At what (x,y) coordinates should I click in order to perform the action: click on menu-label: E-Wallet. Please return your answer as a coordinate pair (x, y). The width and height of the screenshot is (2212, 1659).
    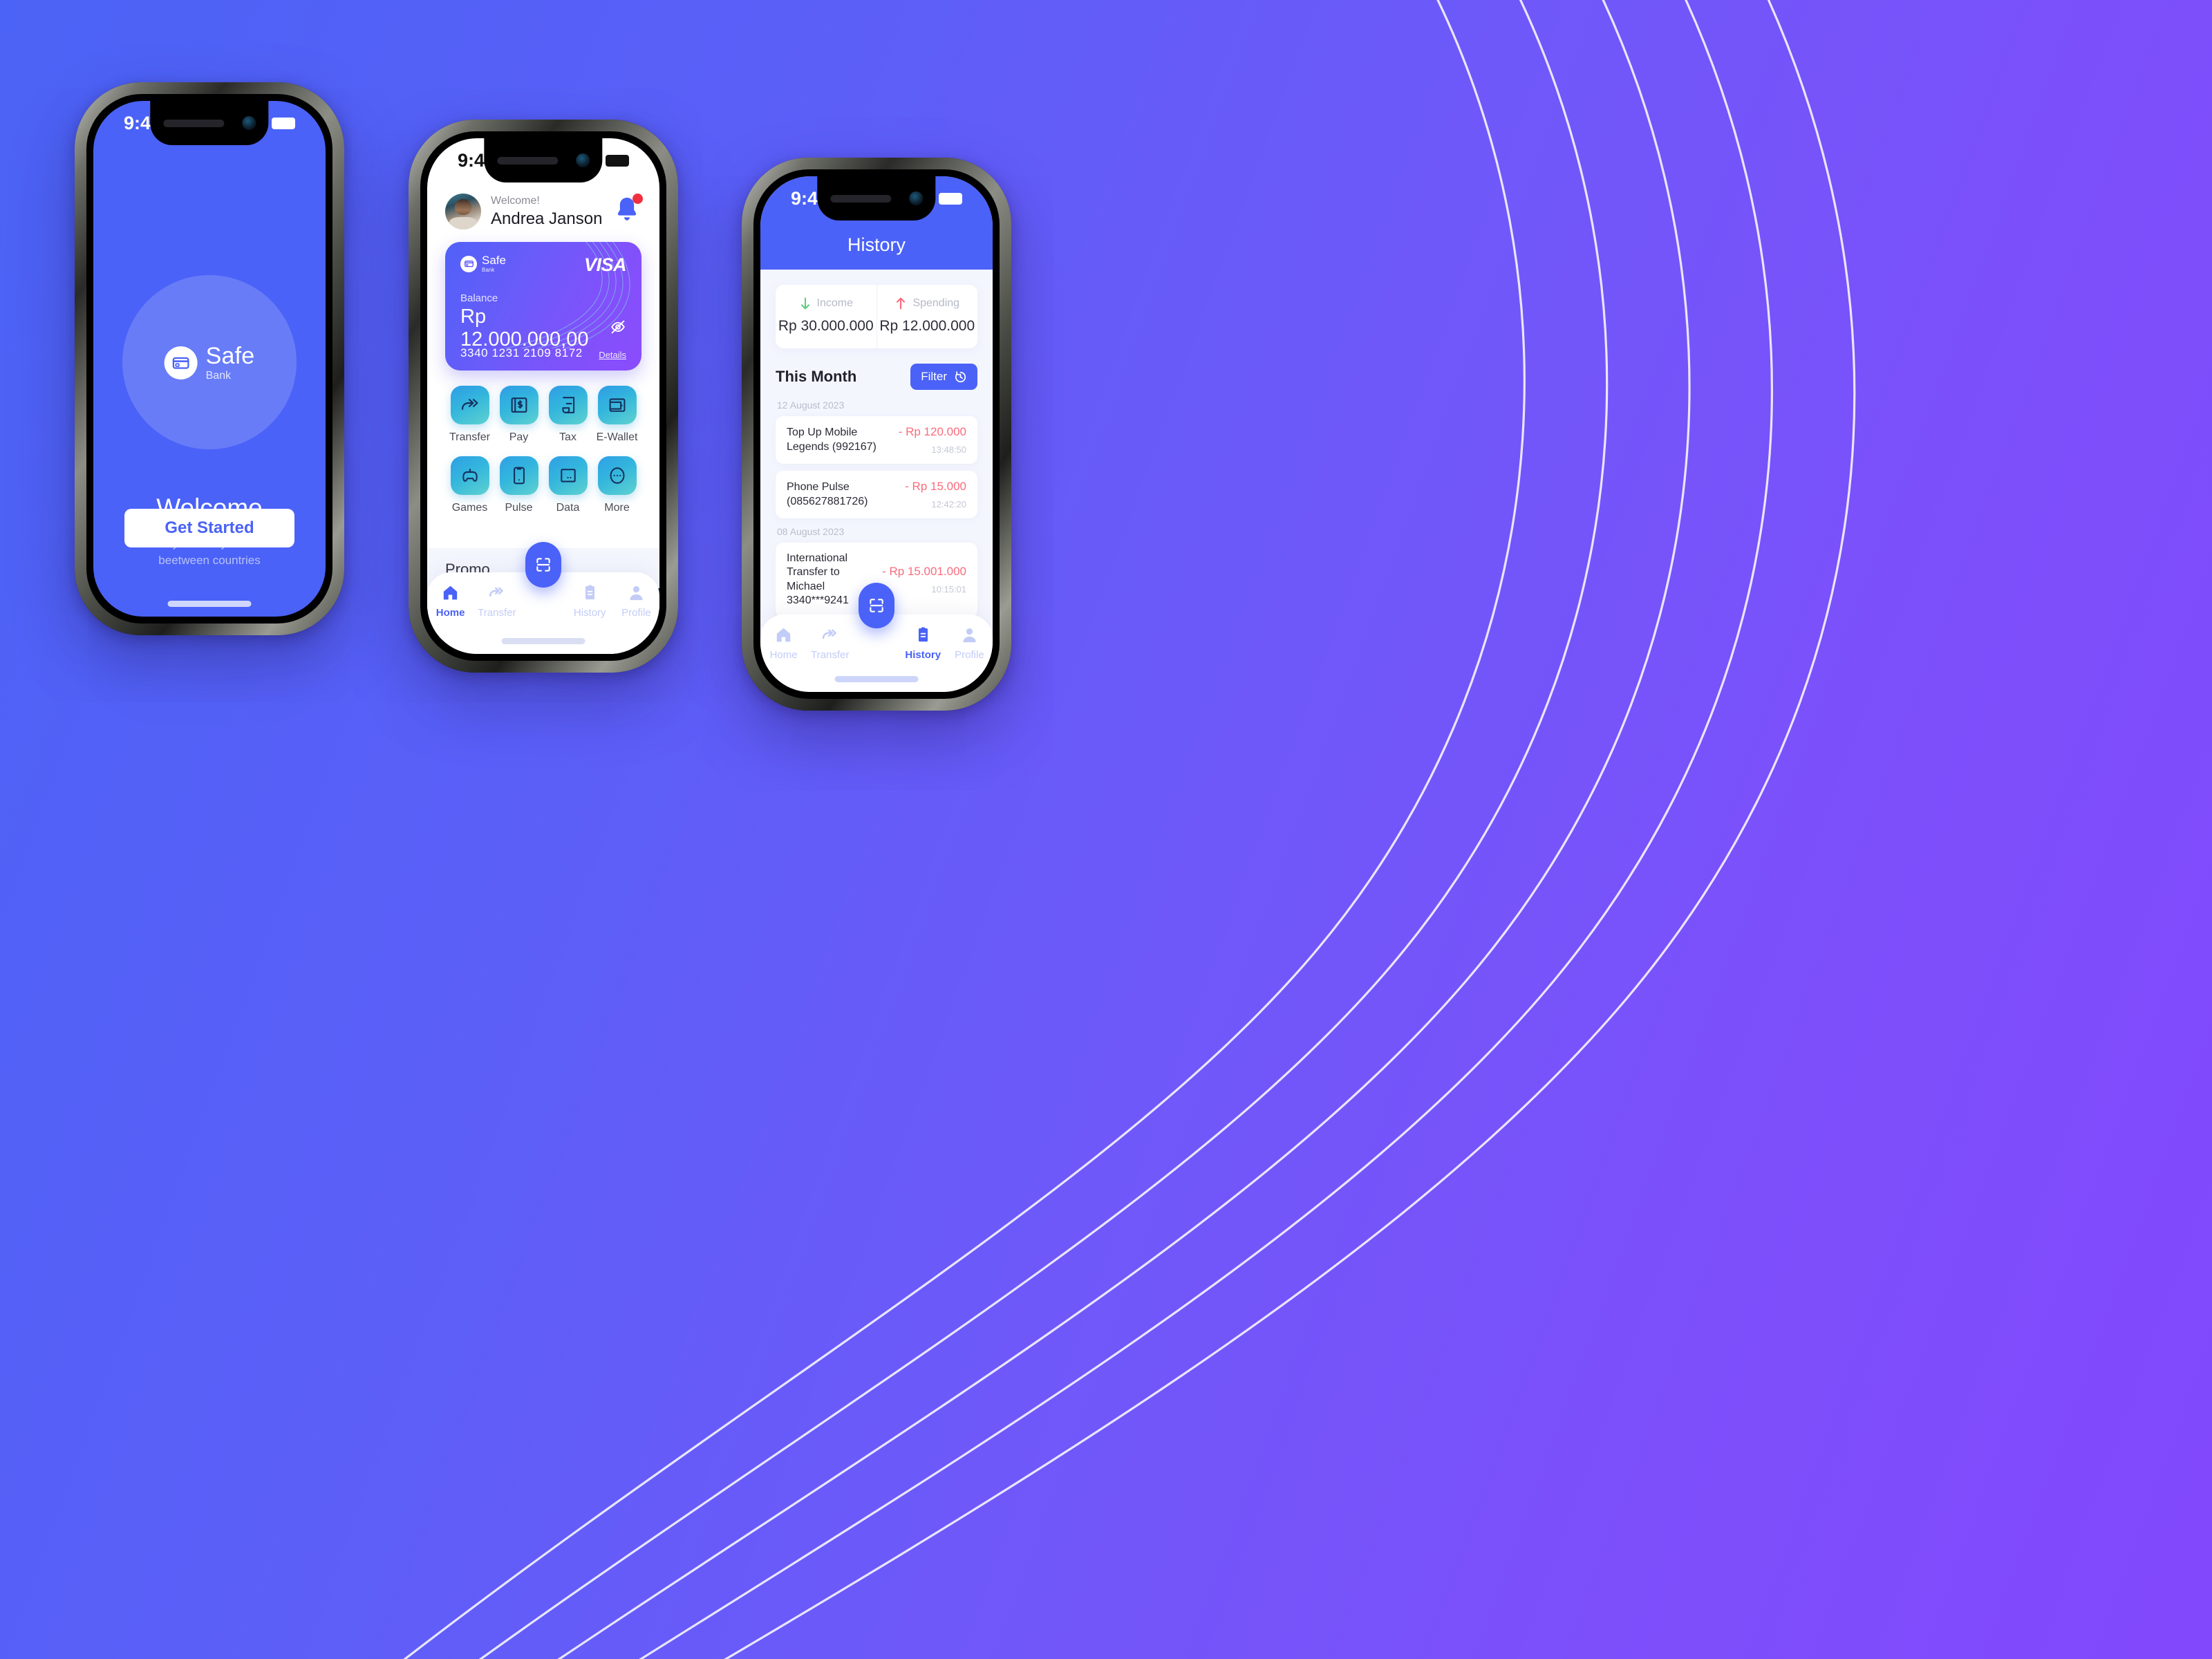
    Looking at the image, I should click on (617, 437).